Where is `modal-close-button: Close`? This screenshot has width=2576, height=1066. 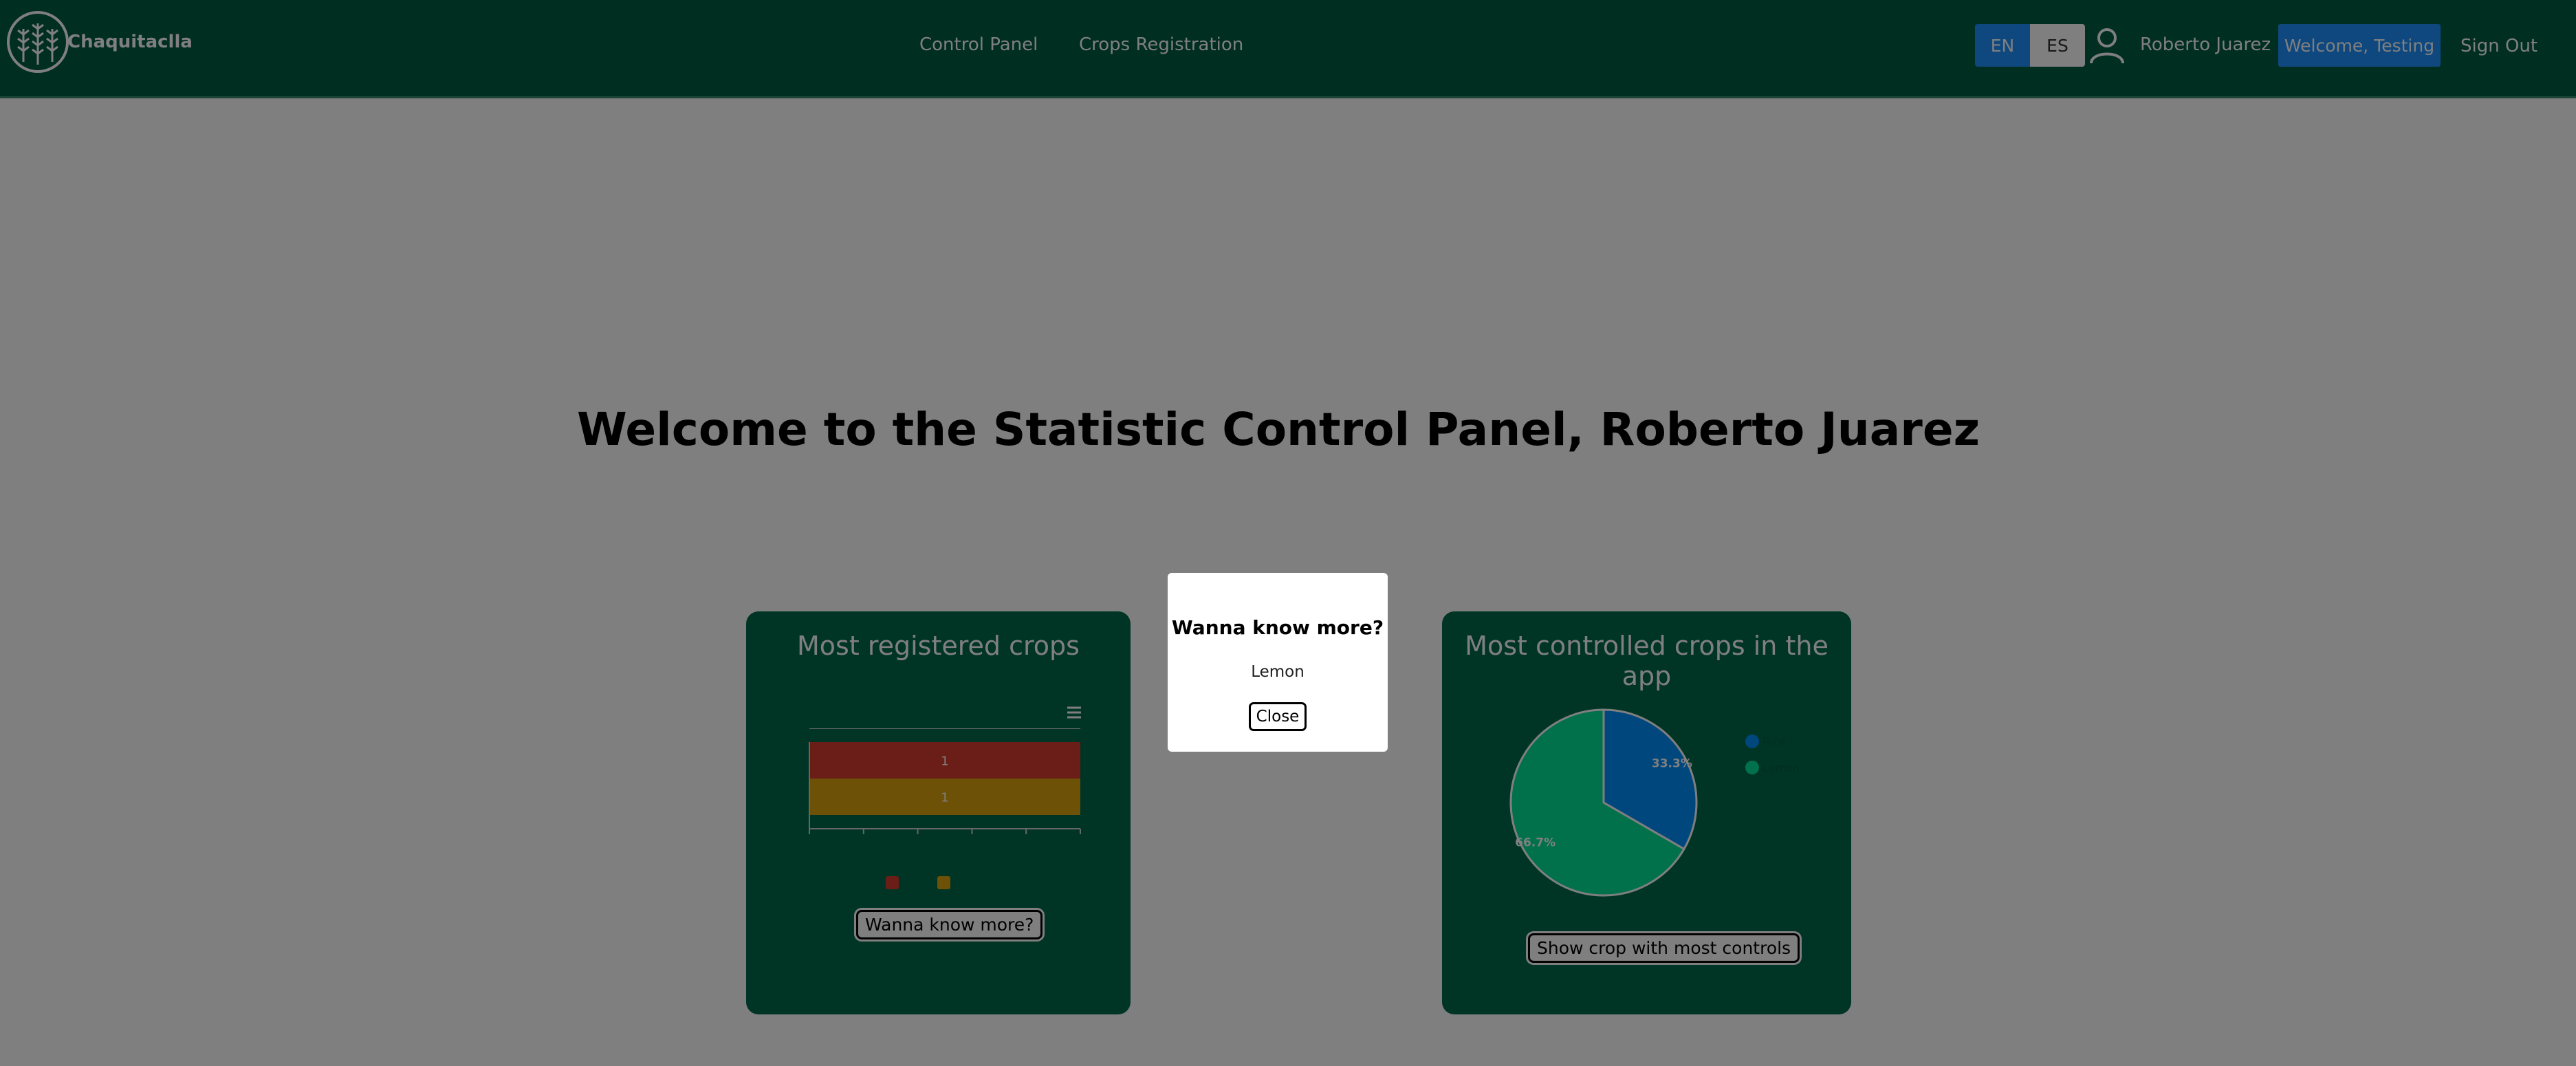
modal-close-button: Close is located at coordinates (1278, 716).